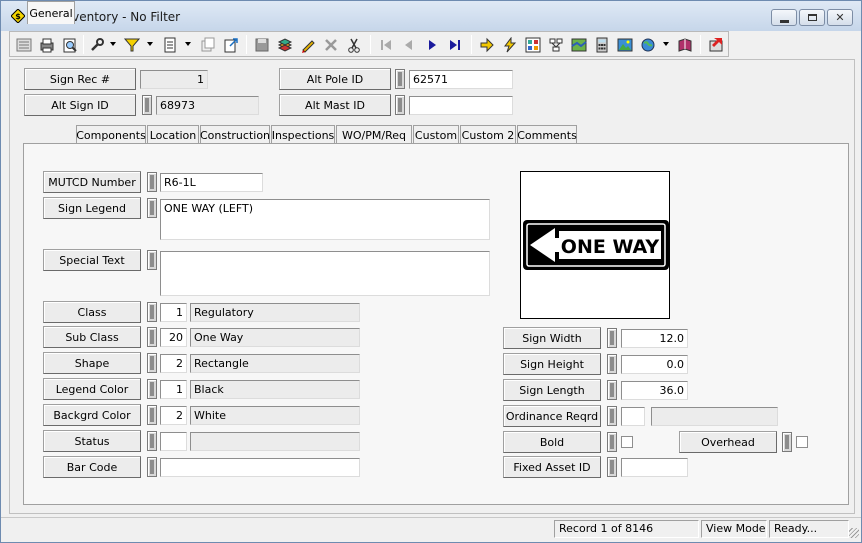  What do you see at coordinates (784, 17) in the screenshot?
I see `minimize-button` at bounding box center [784, 17].